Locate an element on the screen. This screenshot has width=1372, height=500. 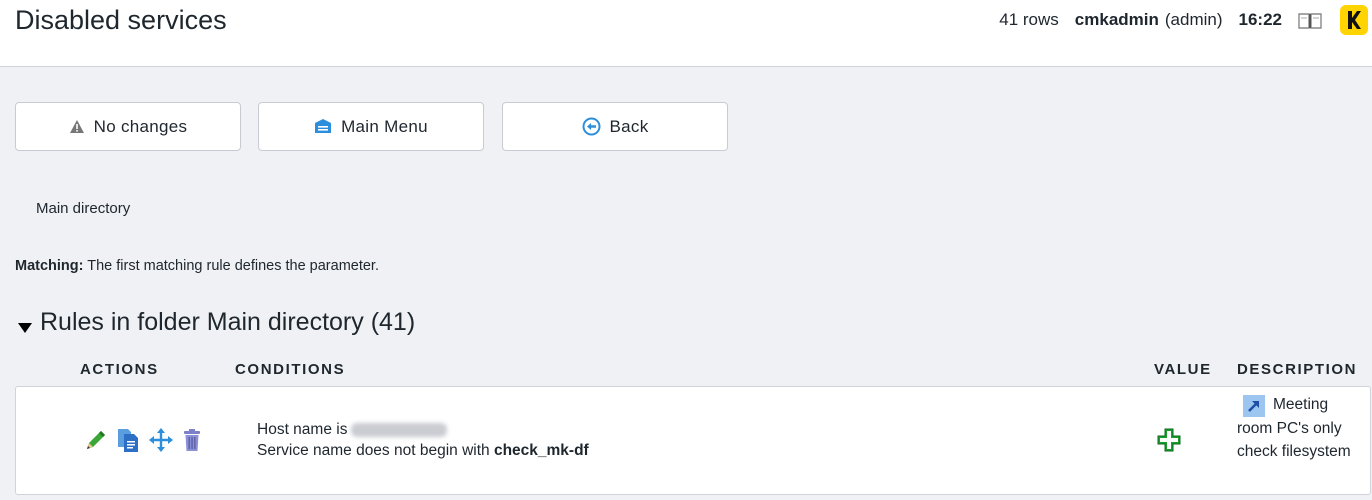
collapse-triangle-icon is located at coordinates (25, 327).